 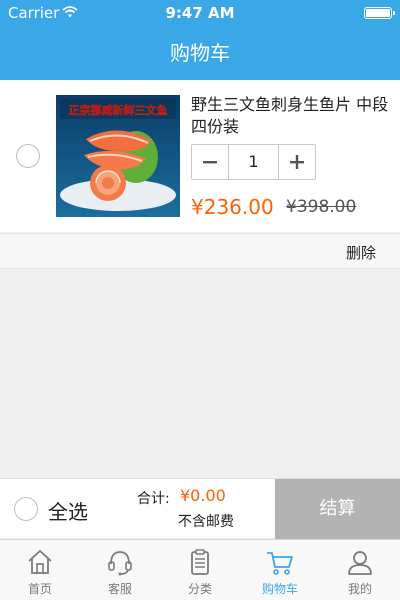 I want to click on page-title: 购物车, so click(x=200, y=53).